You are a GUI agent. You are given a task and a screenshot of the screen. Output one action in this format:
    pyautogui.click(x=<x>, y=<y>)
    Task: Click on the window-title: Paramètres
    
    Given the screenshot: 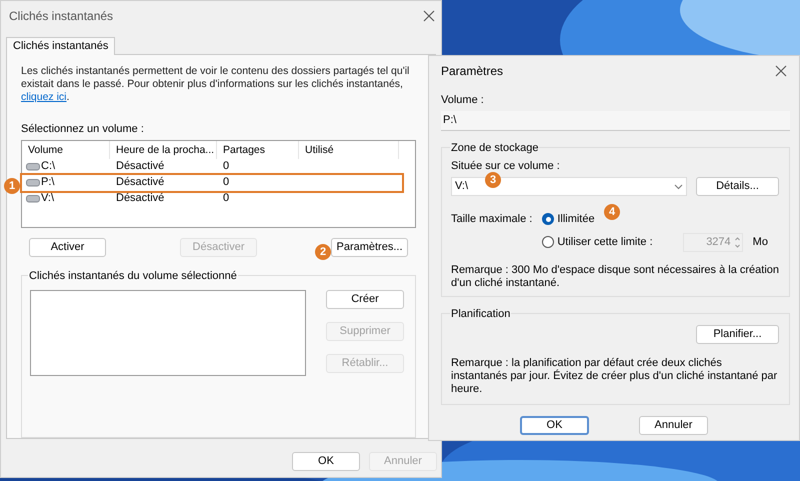 What is the action you would take?
    pyautogui.click(x=472, y=71)
    